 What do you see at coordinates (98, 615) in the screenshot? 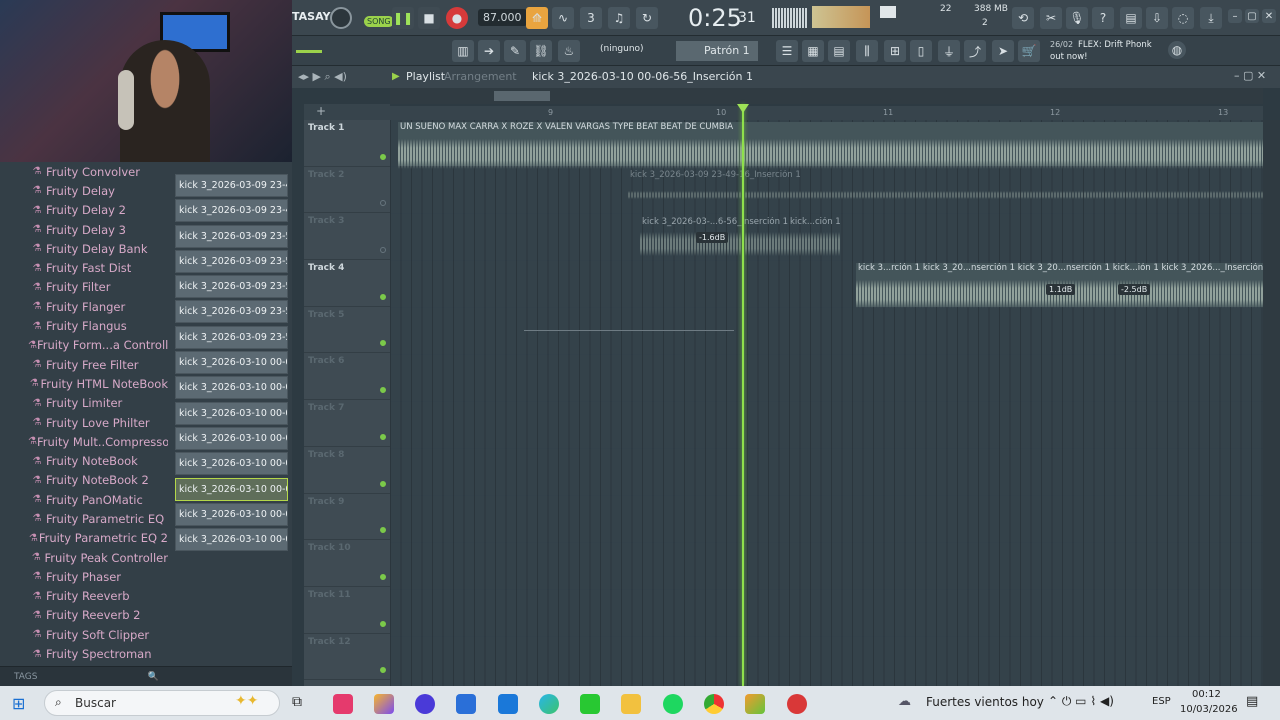
I see `plugin-item: ⚗ Fruity Reeverb 2` at bounding box center [98, 615].